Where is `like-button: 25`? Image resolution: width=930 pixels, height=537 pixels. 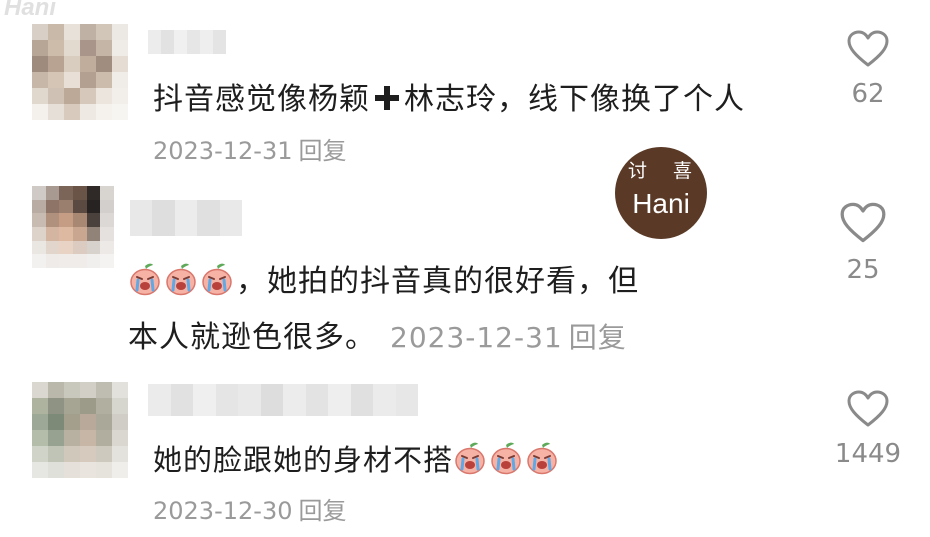 like-button: 25 is located at coordinates (863, 244).